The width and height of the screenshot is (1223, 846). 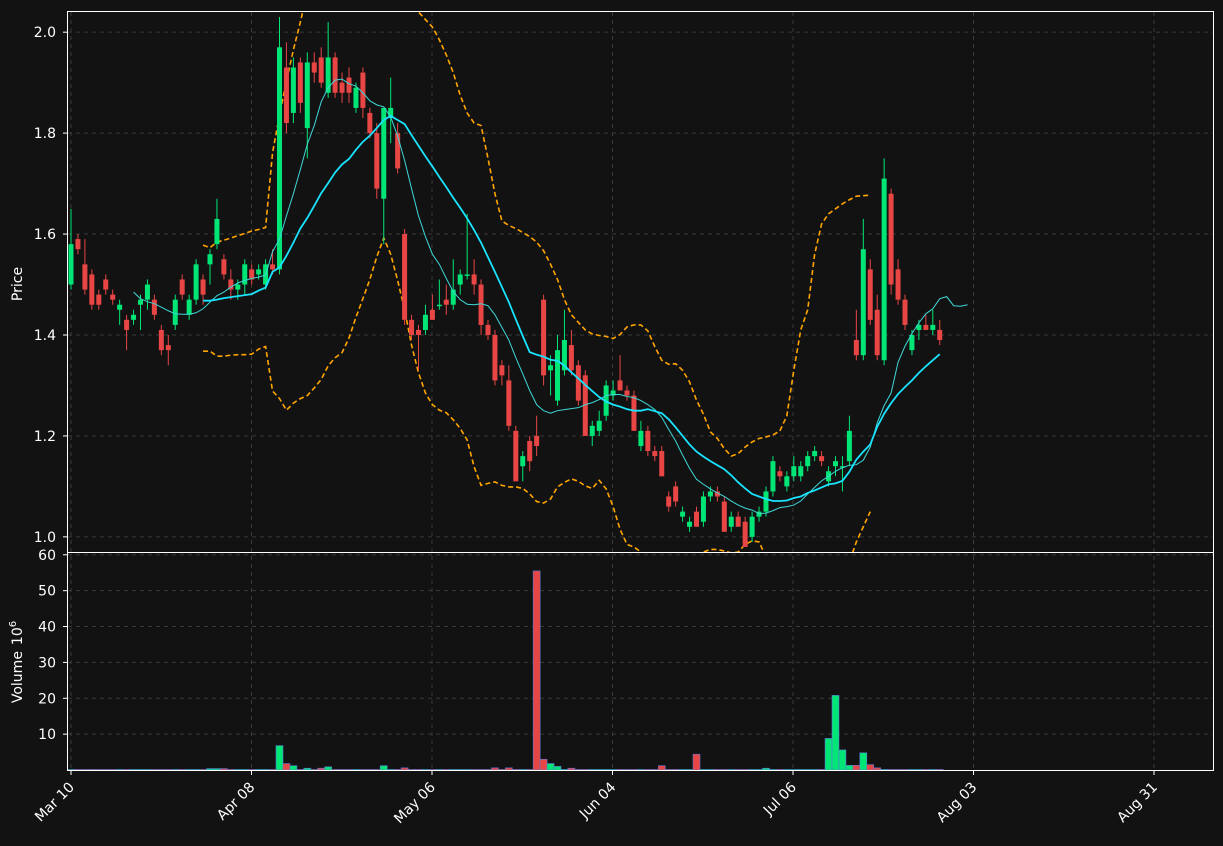 What do you see at coordinates (18, 284) in the screenshot?
I see `price-axis-label: Price` at bounding box center [18, 284].